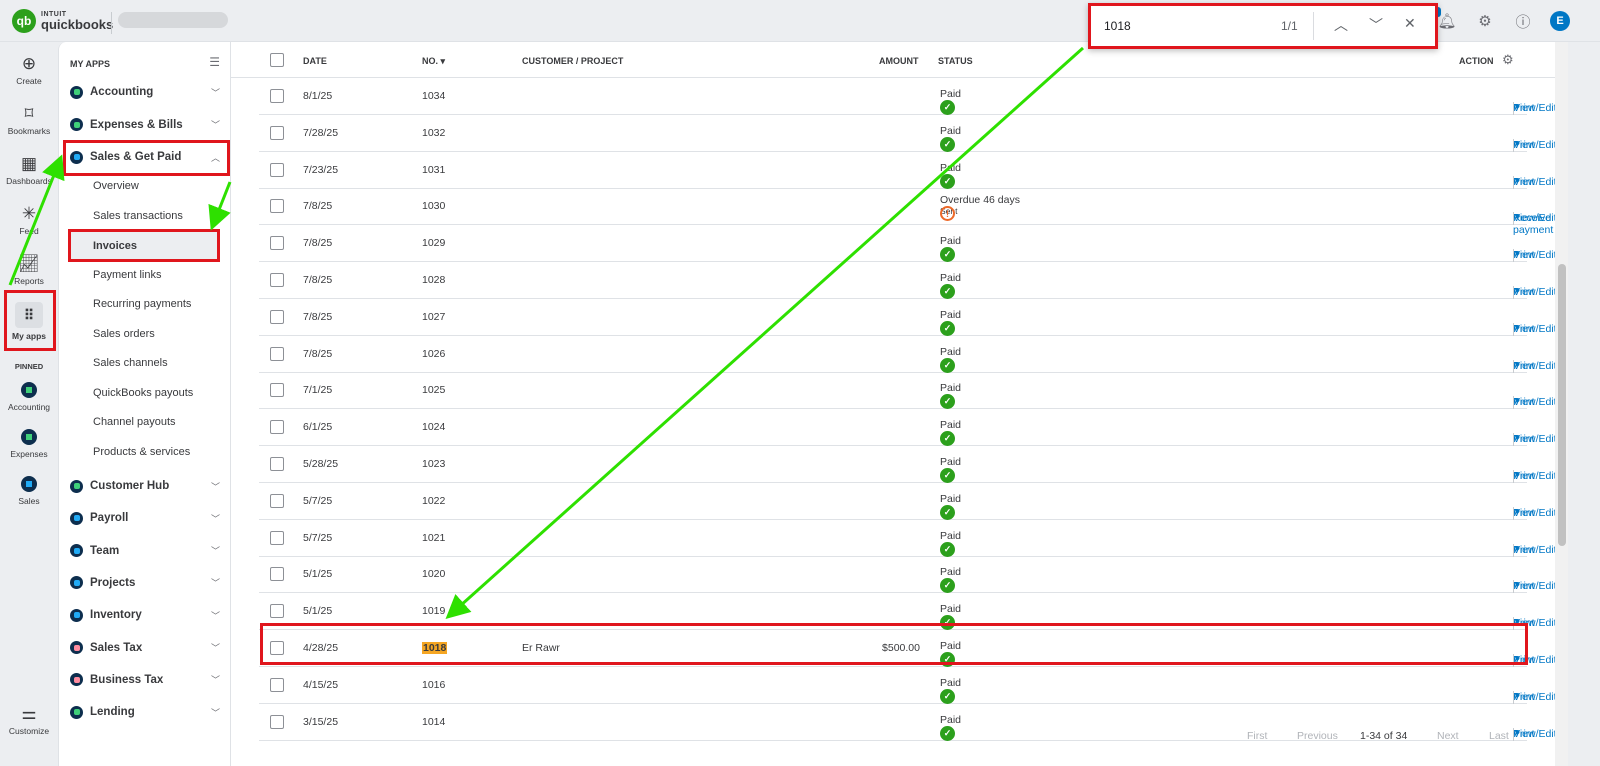 Image resolution: width=1600 pixels, height=766 pixels. I want to click on rail-create: ⊕ Create, so click(29, 70).